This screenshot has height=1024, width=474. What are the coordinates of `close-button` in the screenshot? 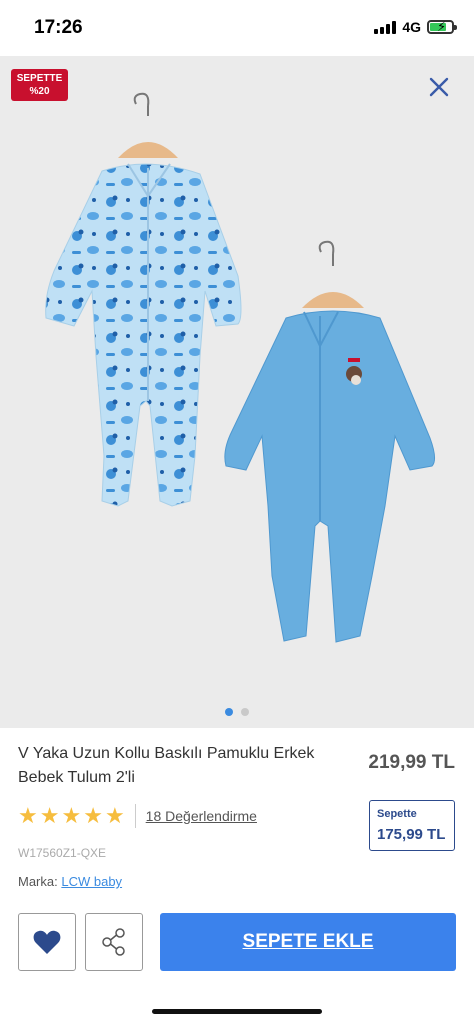 It's located at (439, 87).